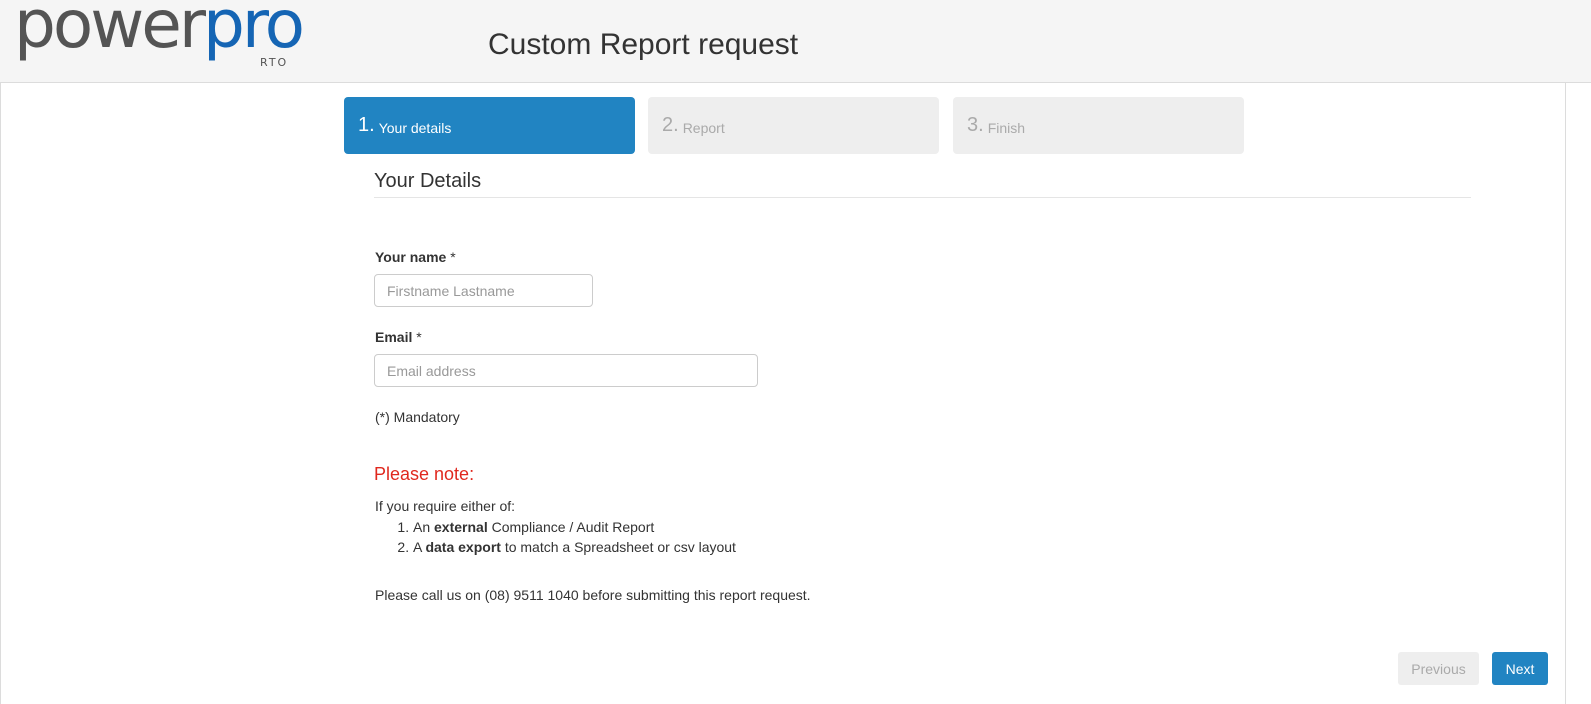 The image size is (1591, 704). Describe the element at coordinates (424, 474) in the screenshot. I see `note-title: Please note:` at that location.